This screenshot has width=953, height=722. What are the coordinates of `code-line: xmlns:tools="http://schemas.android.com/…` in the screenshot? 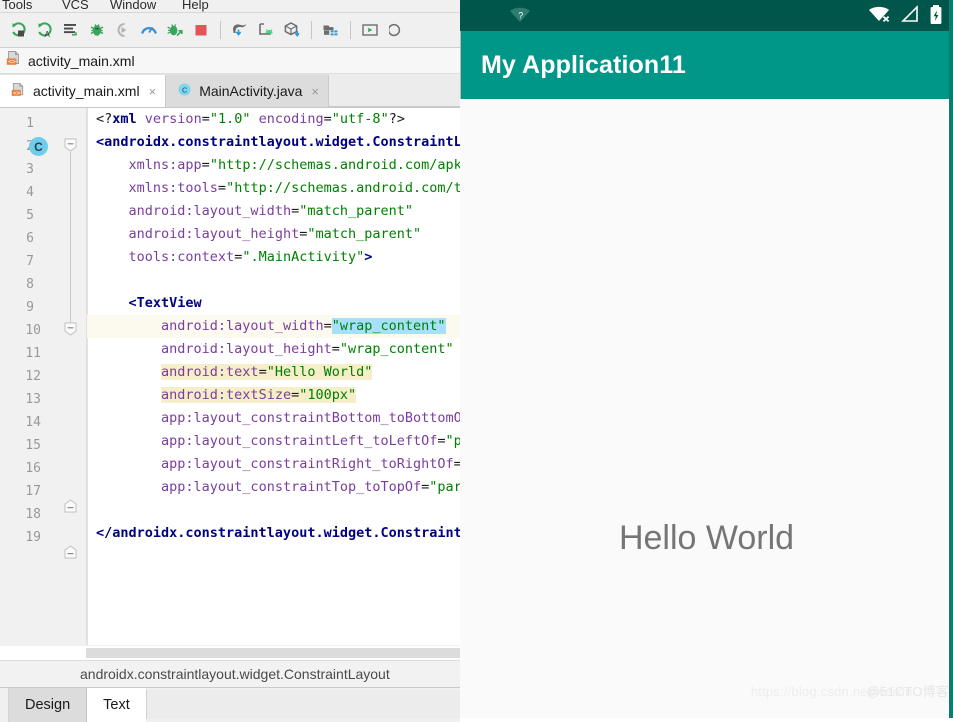 It's located at (273, 188).